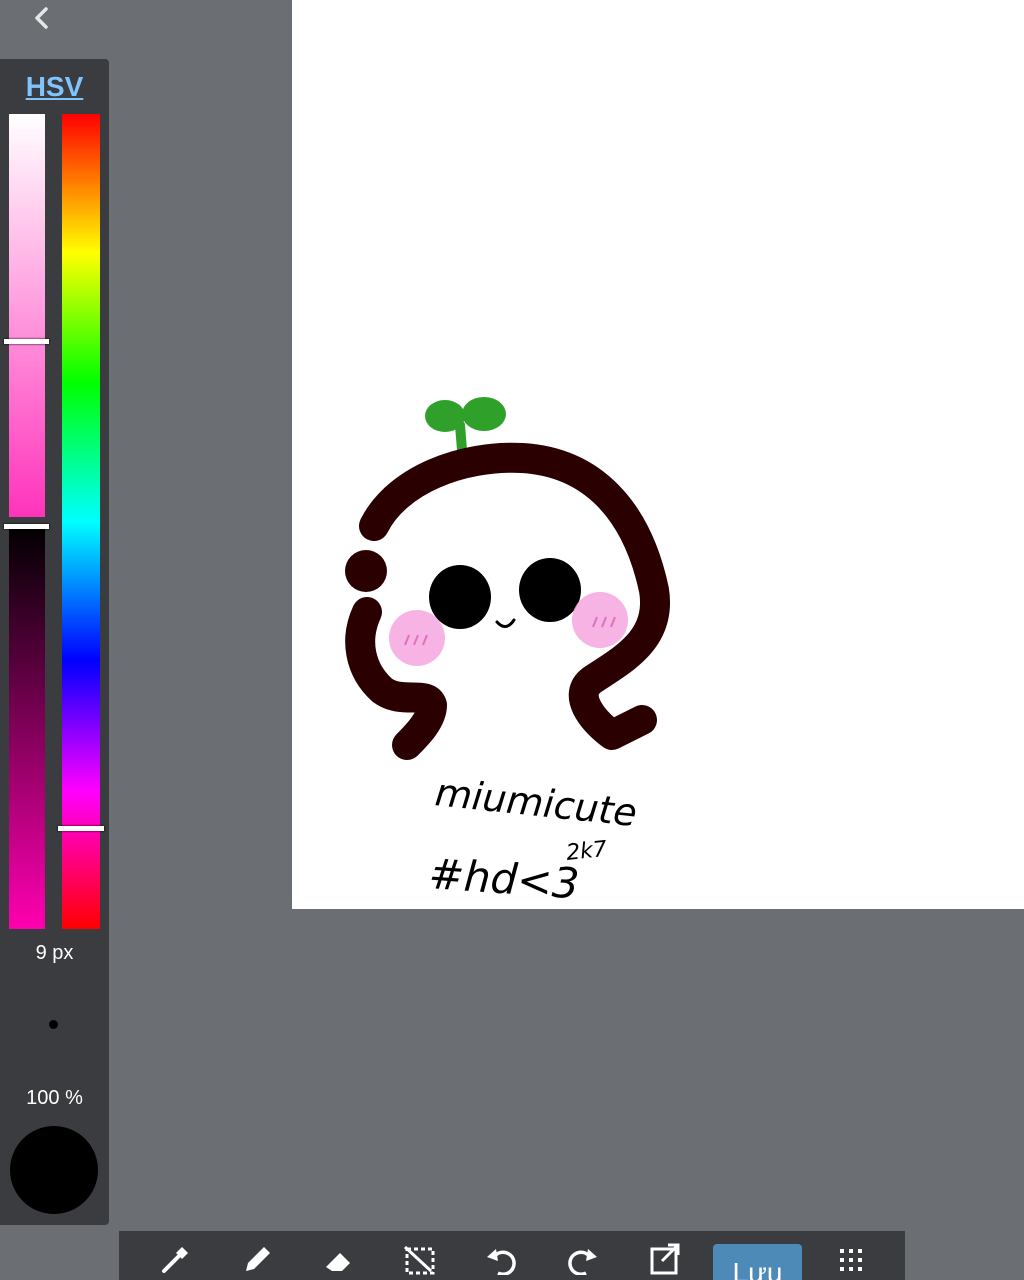  What do you see at coordinates (54, 642) in the screenshot?
I see `color-panel: HSV 9 px 100 %` at bounding box center [54, 642].